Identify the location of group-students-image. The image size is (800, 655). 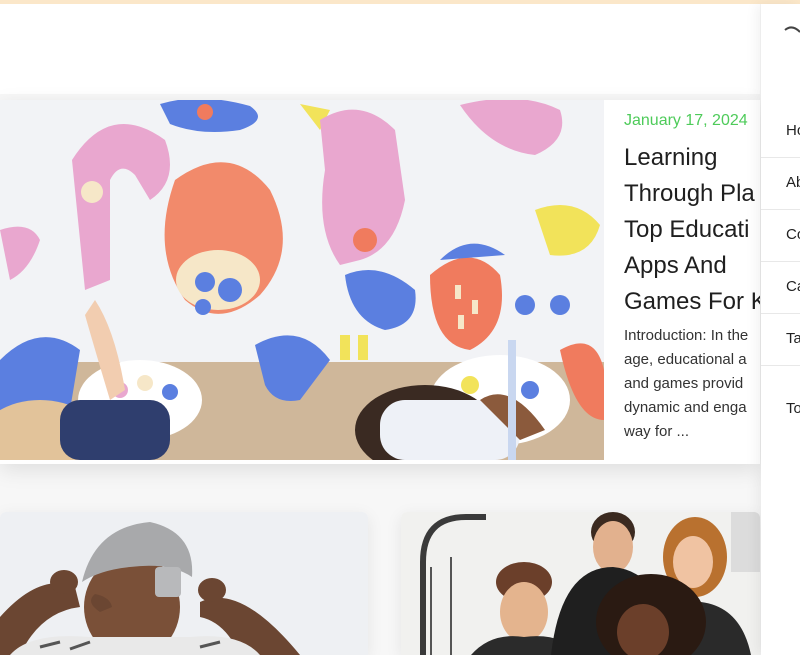
(580, 583).